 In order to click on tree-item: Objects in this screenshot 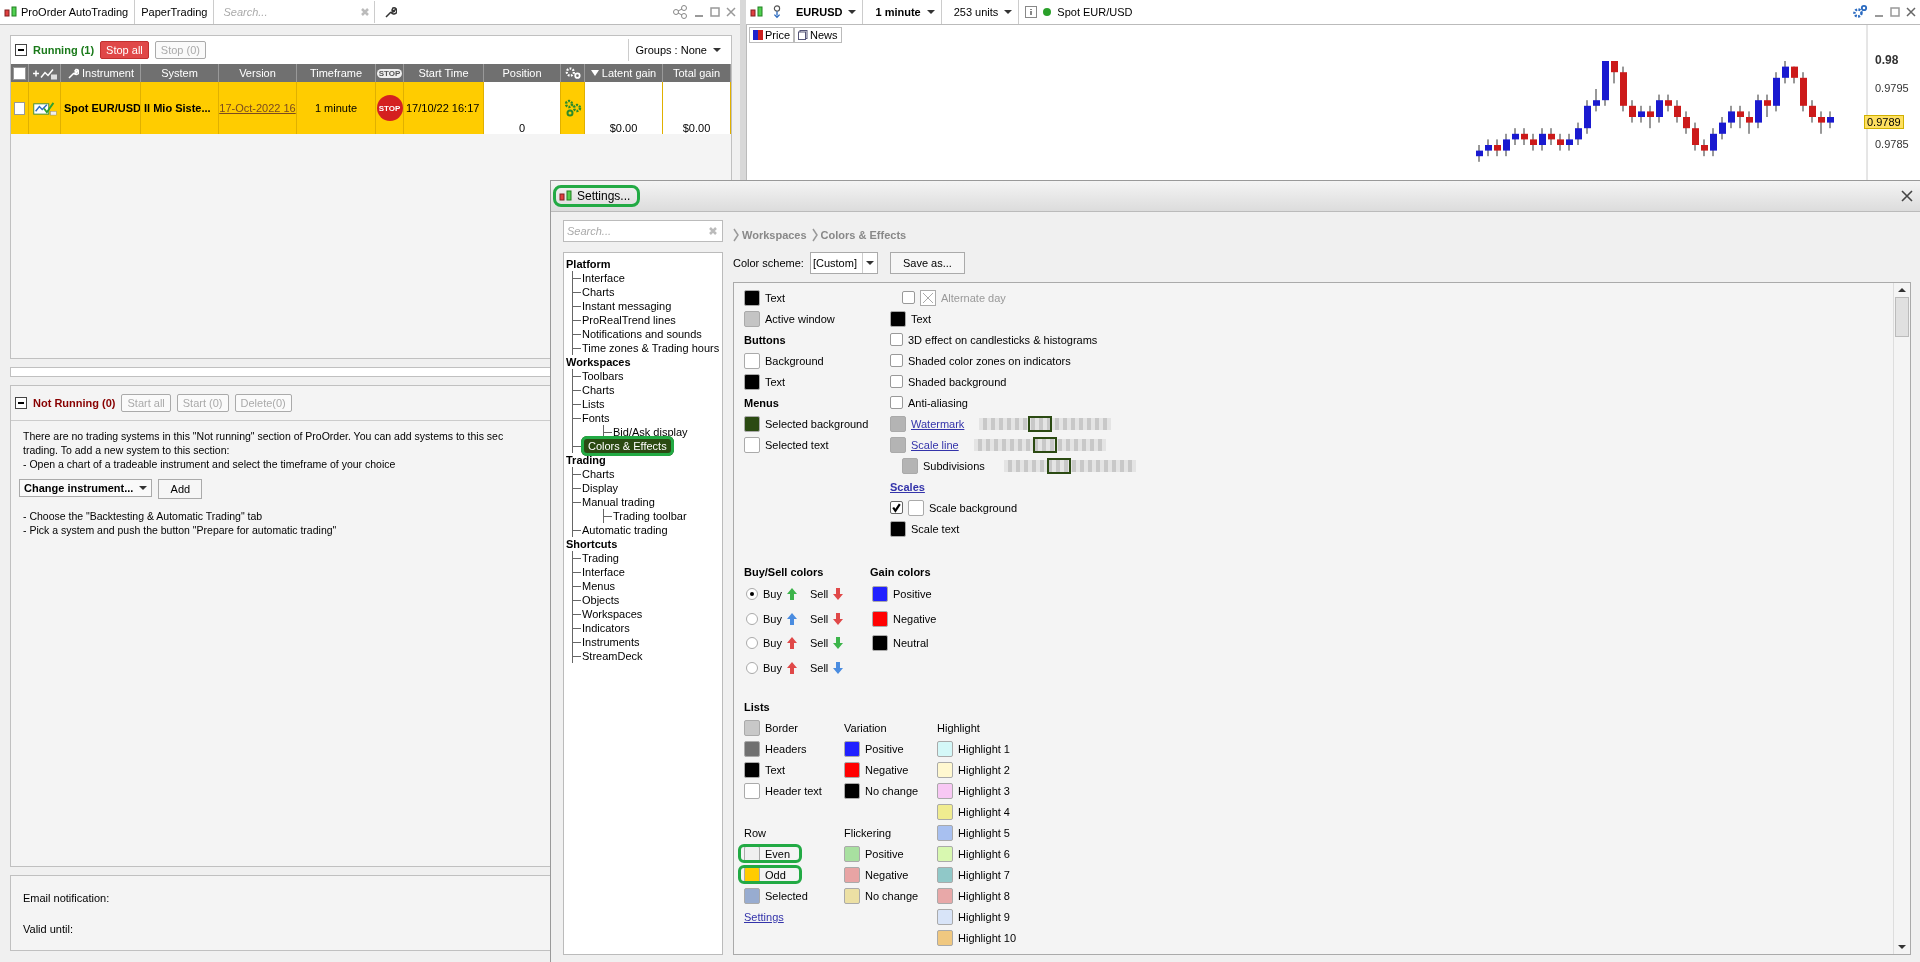, I will do `click(601, 600)`.